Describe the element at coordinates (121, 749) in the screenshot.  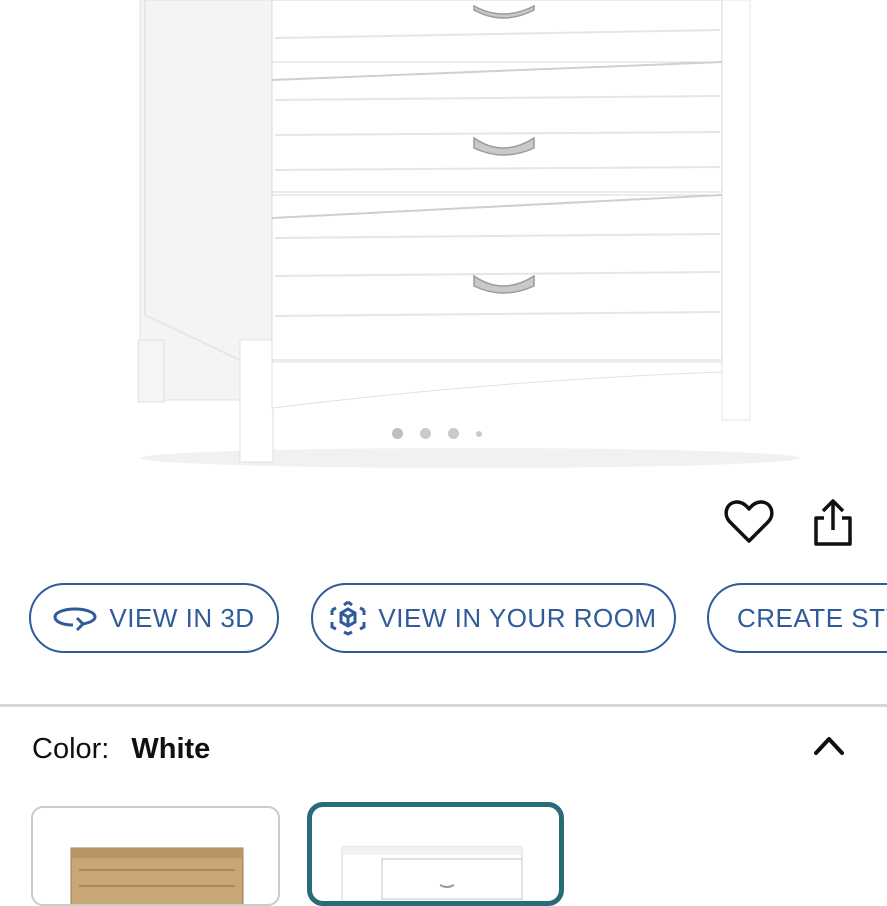
I see `color-selector-header: Color: White` at that location.